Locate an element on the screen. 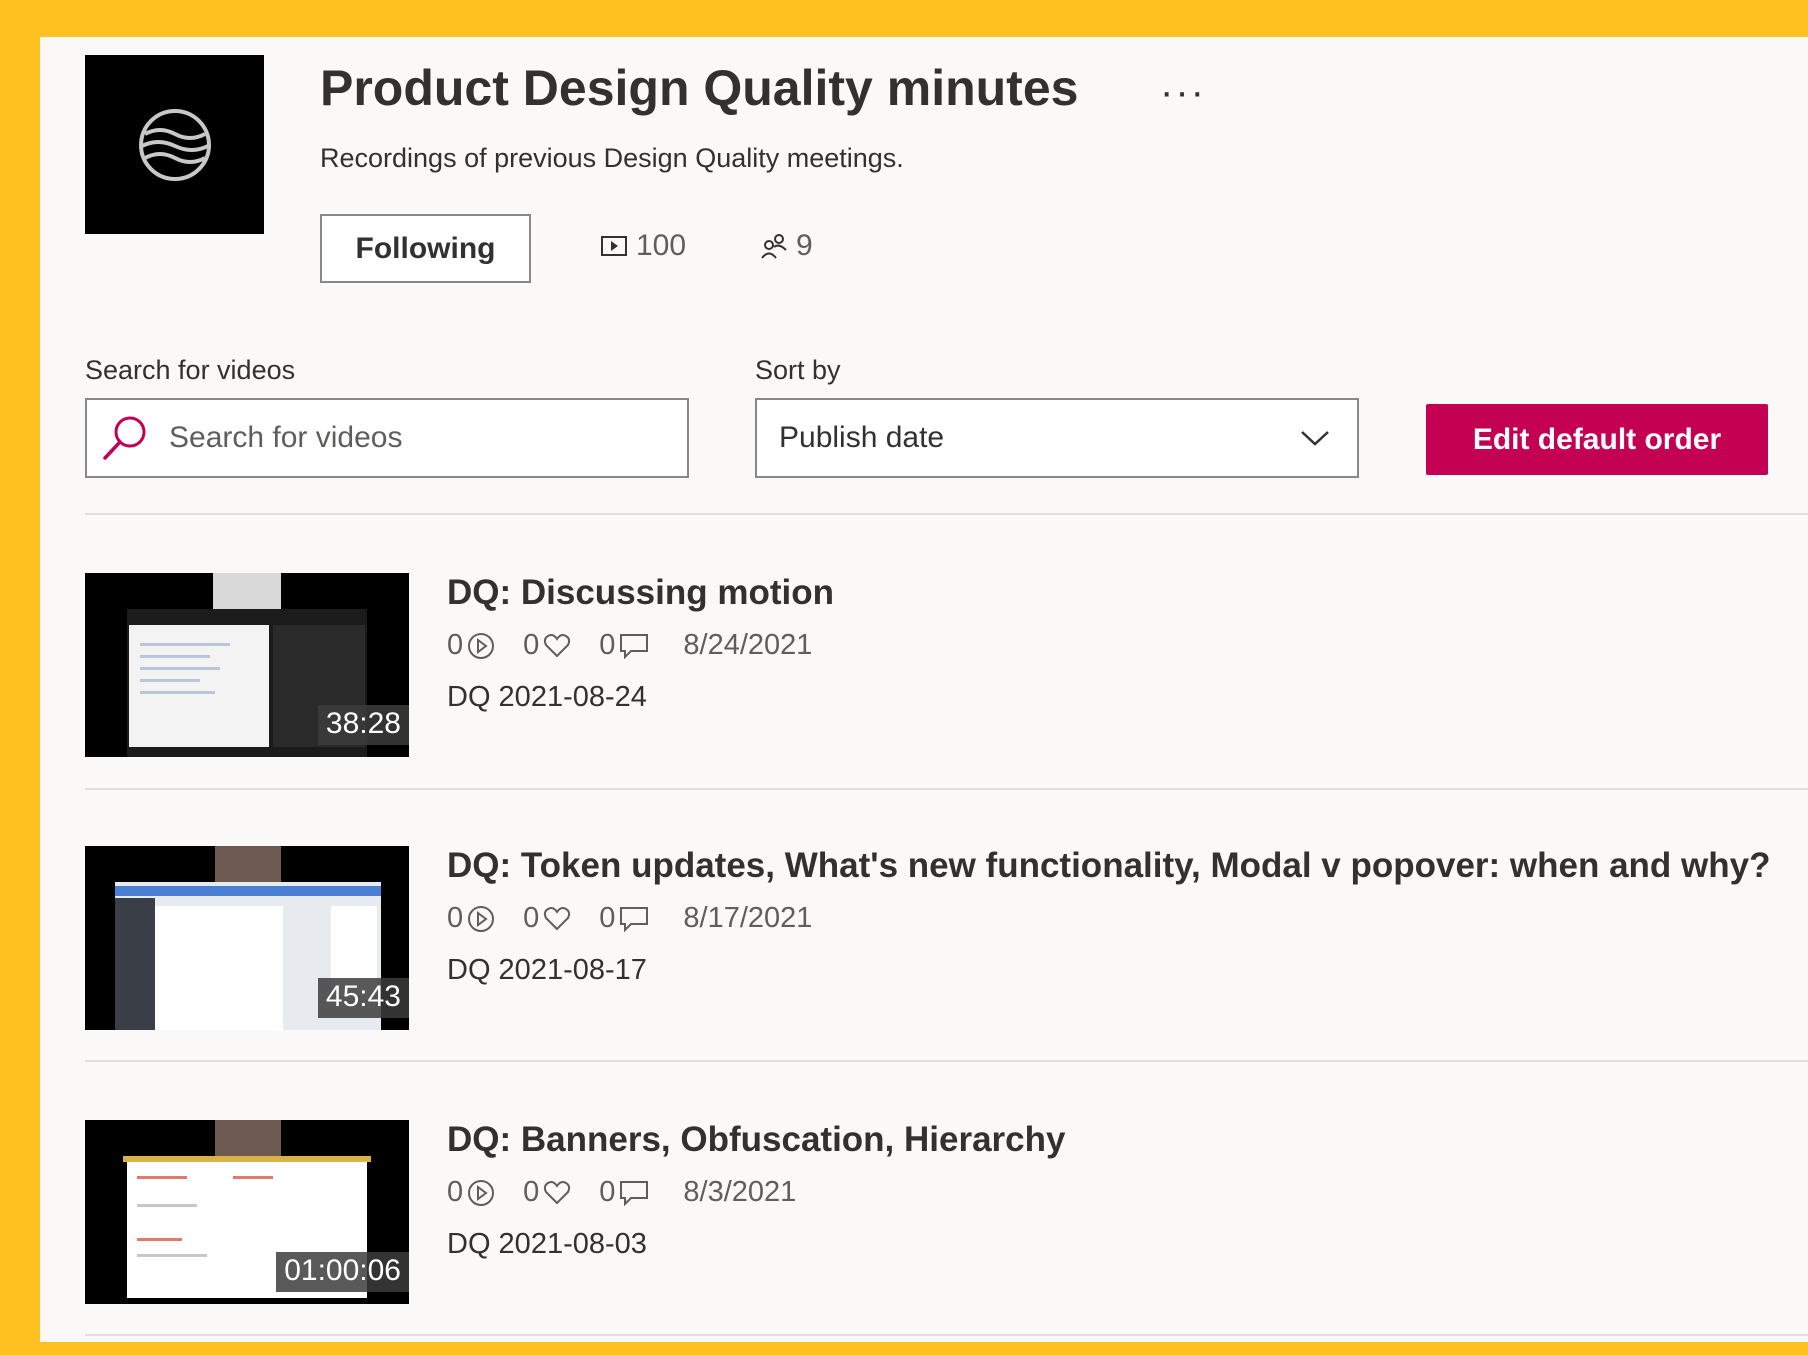 The width and height of the screenshot is (1808, 1355). more-options-button: ··· is located at coordinates (1183, 92).